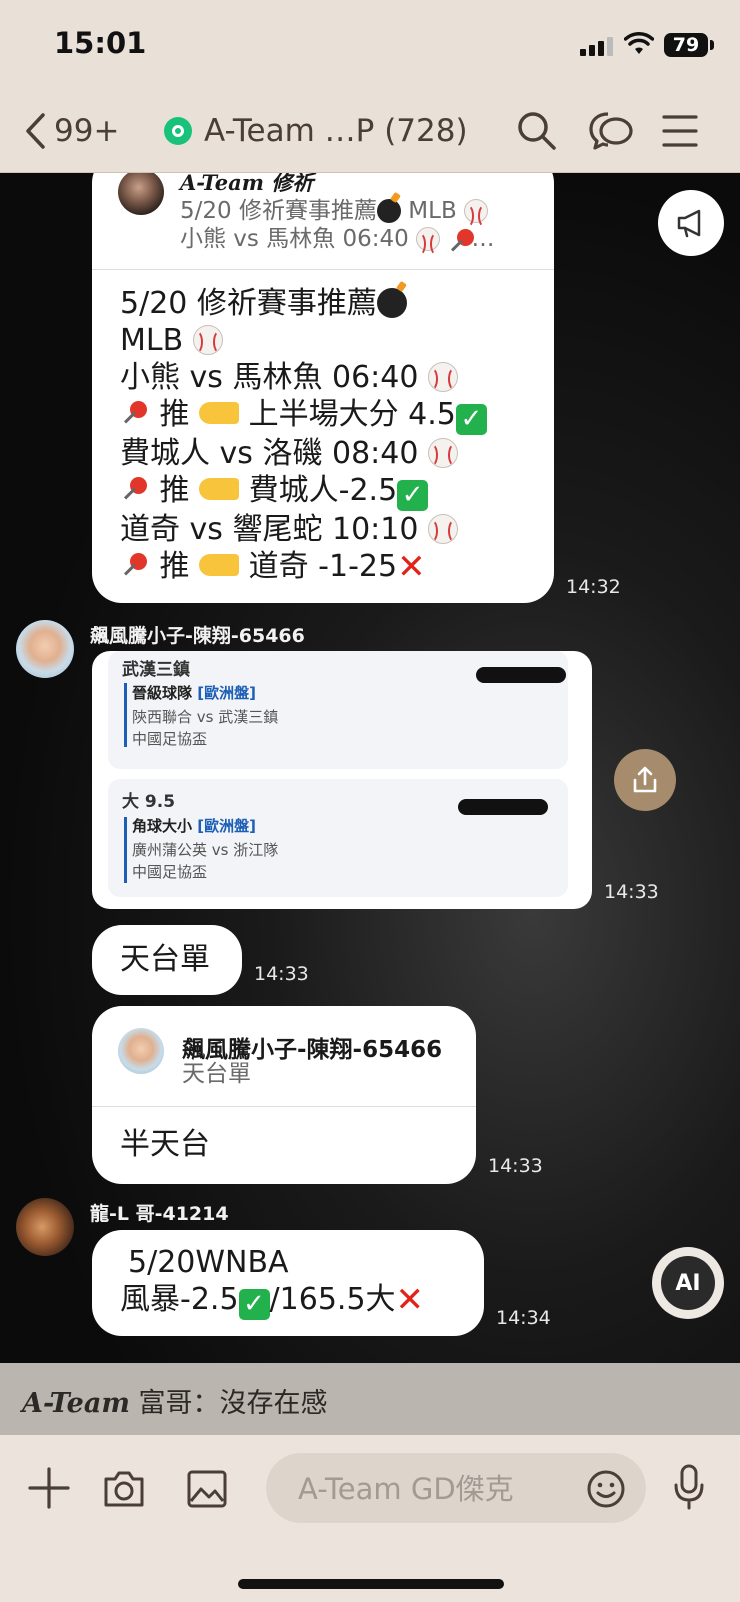 The image size is (740, 1602). I want to click on message-text: 天台單, so click(165, 959).